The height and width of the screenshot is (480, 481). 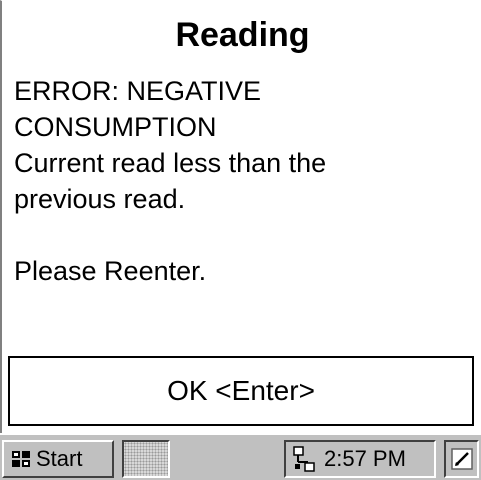 I want to click on message-line: CONSUMPTION, so click(x=115, y=127).